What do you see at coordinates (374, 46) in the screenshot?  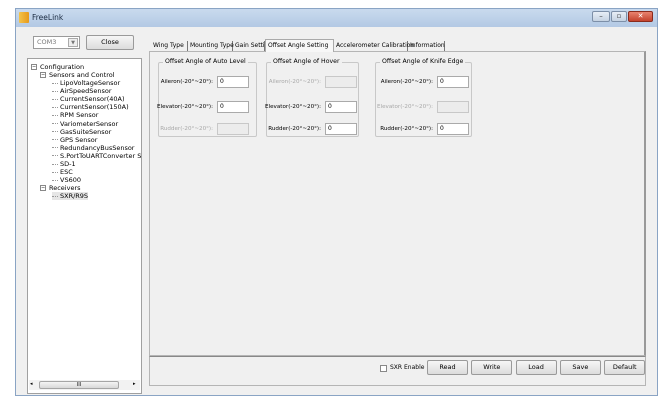 I see `tab-accelerometer-calibration: Accelerometer Calibration` at bounding box center [374, 46].